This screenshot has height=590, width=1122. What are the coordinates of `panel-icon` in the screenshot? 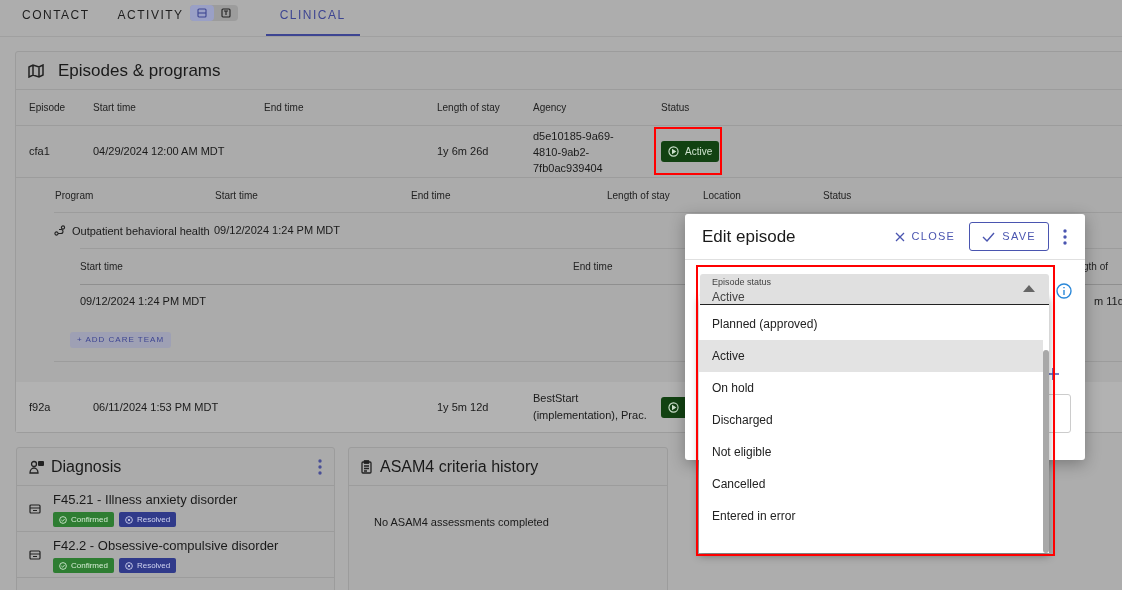 It's located at (225, 12).